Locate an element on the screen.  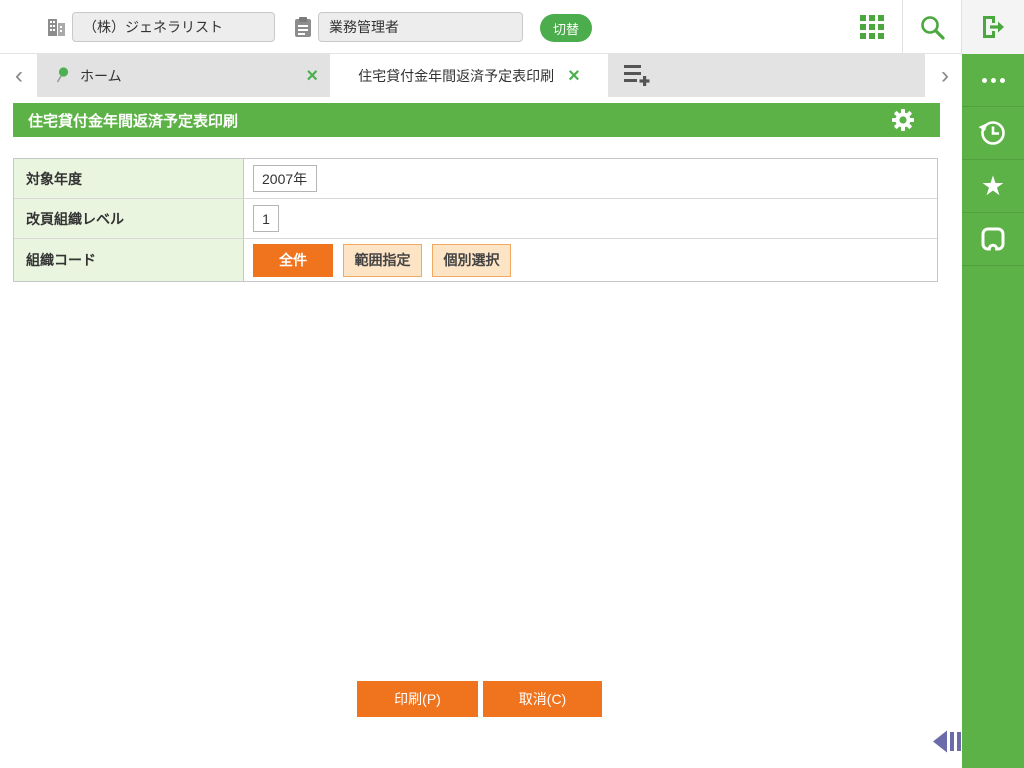
print-settings-form: 対象年度 改頁組織レベル 組織コード 全件 範囲指定 個別選択 is located at coordinates (475, 220).